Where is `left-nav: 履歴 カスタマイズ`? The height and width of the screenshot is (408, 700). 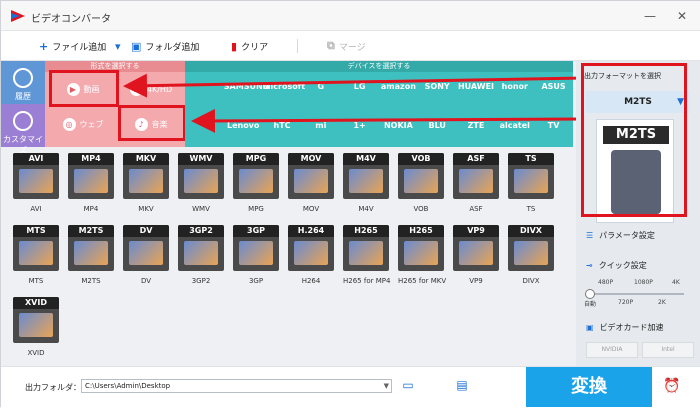 left-nav: 履歴 カスタマイズ is located at coordinates (23, 108).